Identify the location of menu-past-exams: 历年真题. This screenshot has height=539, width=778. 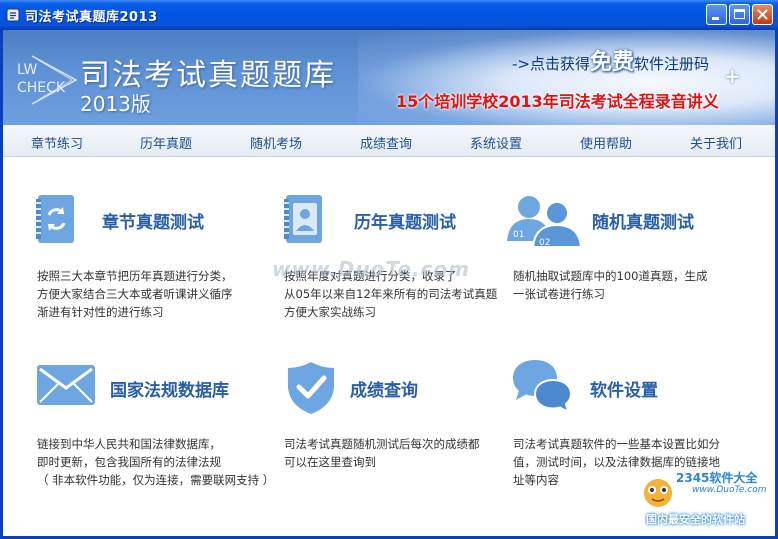
(166, 142).